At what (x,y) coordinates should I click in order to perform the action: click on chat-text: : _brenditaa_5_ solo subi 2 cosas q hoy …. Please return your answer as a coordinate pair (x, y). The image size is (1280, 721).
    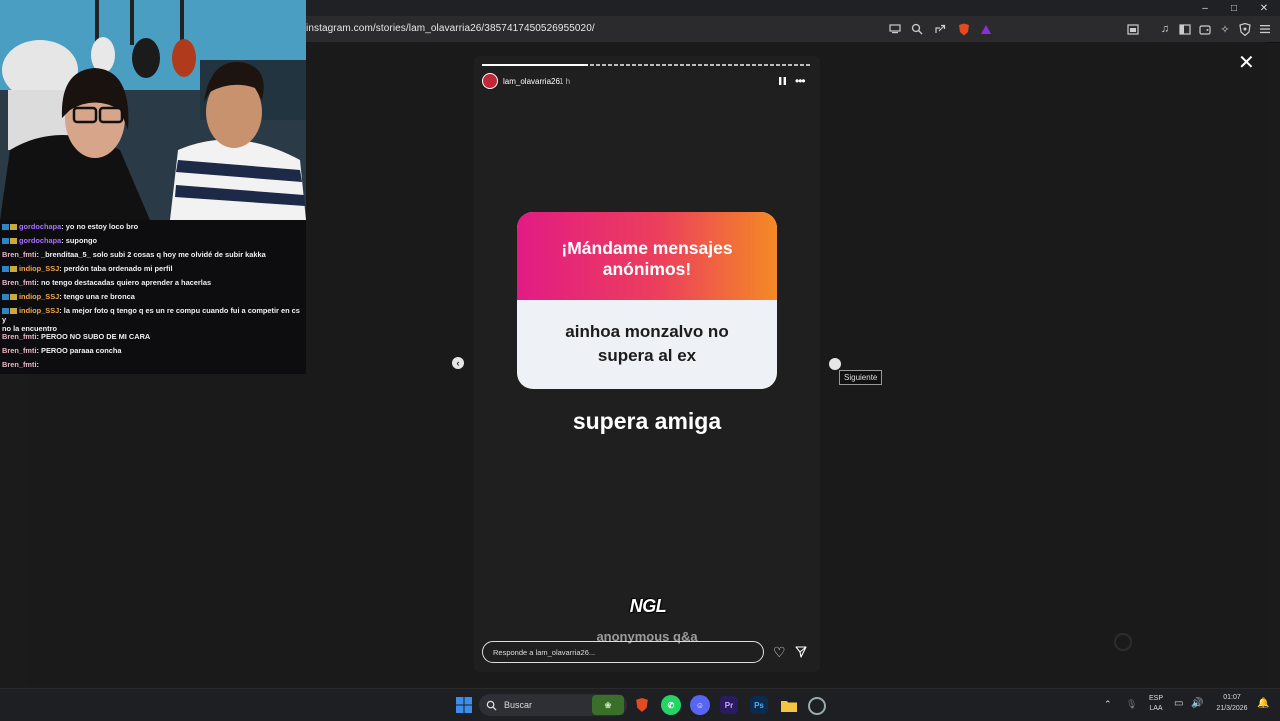
    Looking at the image, I should click on (151, 254).